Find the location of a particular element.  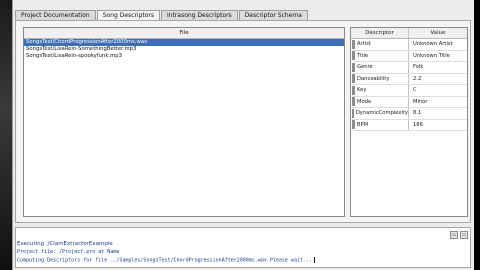

tab-intrasong-descriptors: Intrasong Descriptors is located at coordinates (199, 15).